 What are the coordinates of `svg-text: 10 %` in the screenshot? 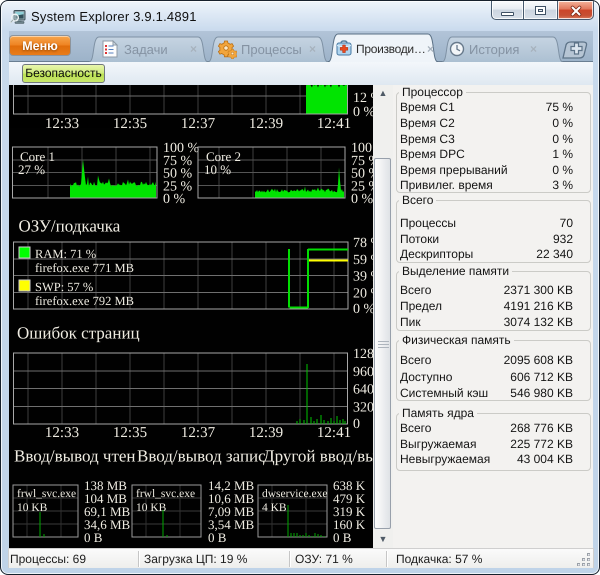 It's located at (217, 169).